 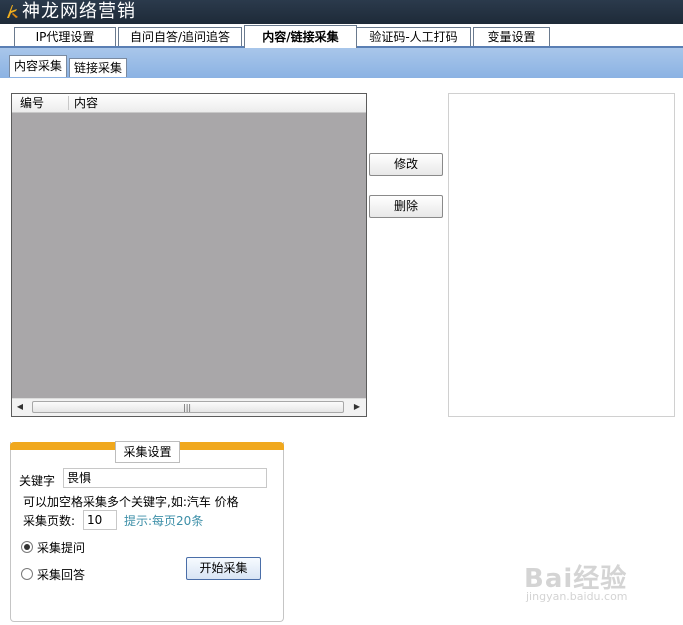 I want to click on horizontal-scrollbar: ◀ ||| ▶, so click(x=189, y=407).